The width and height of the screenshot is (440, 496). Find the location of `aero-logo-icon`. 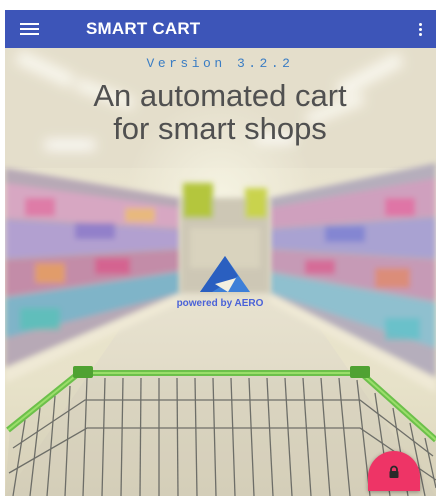

aero-logo-icon is located at coordinates (225, 274).